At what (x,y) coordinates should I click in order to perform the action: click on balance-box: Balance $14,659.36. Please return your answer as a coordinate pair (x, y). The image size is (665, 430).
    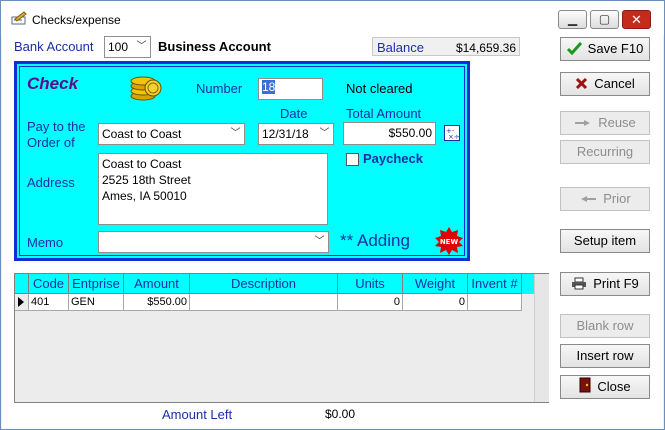
    Looking at the image, I should click on (446, 46).